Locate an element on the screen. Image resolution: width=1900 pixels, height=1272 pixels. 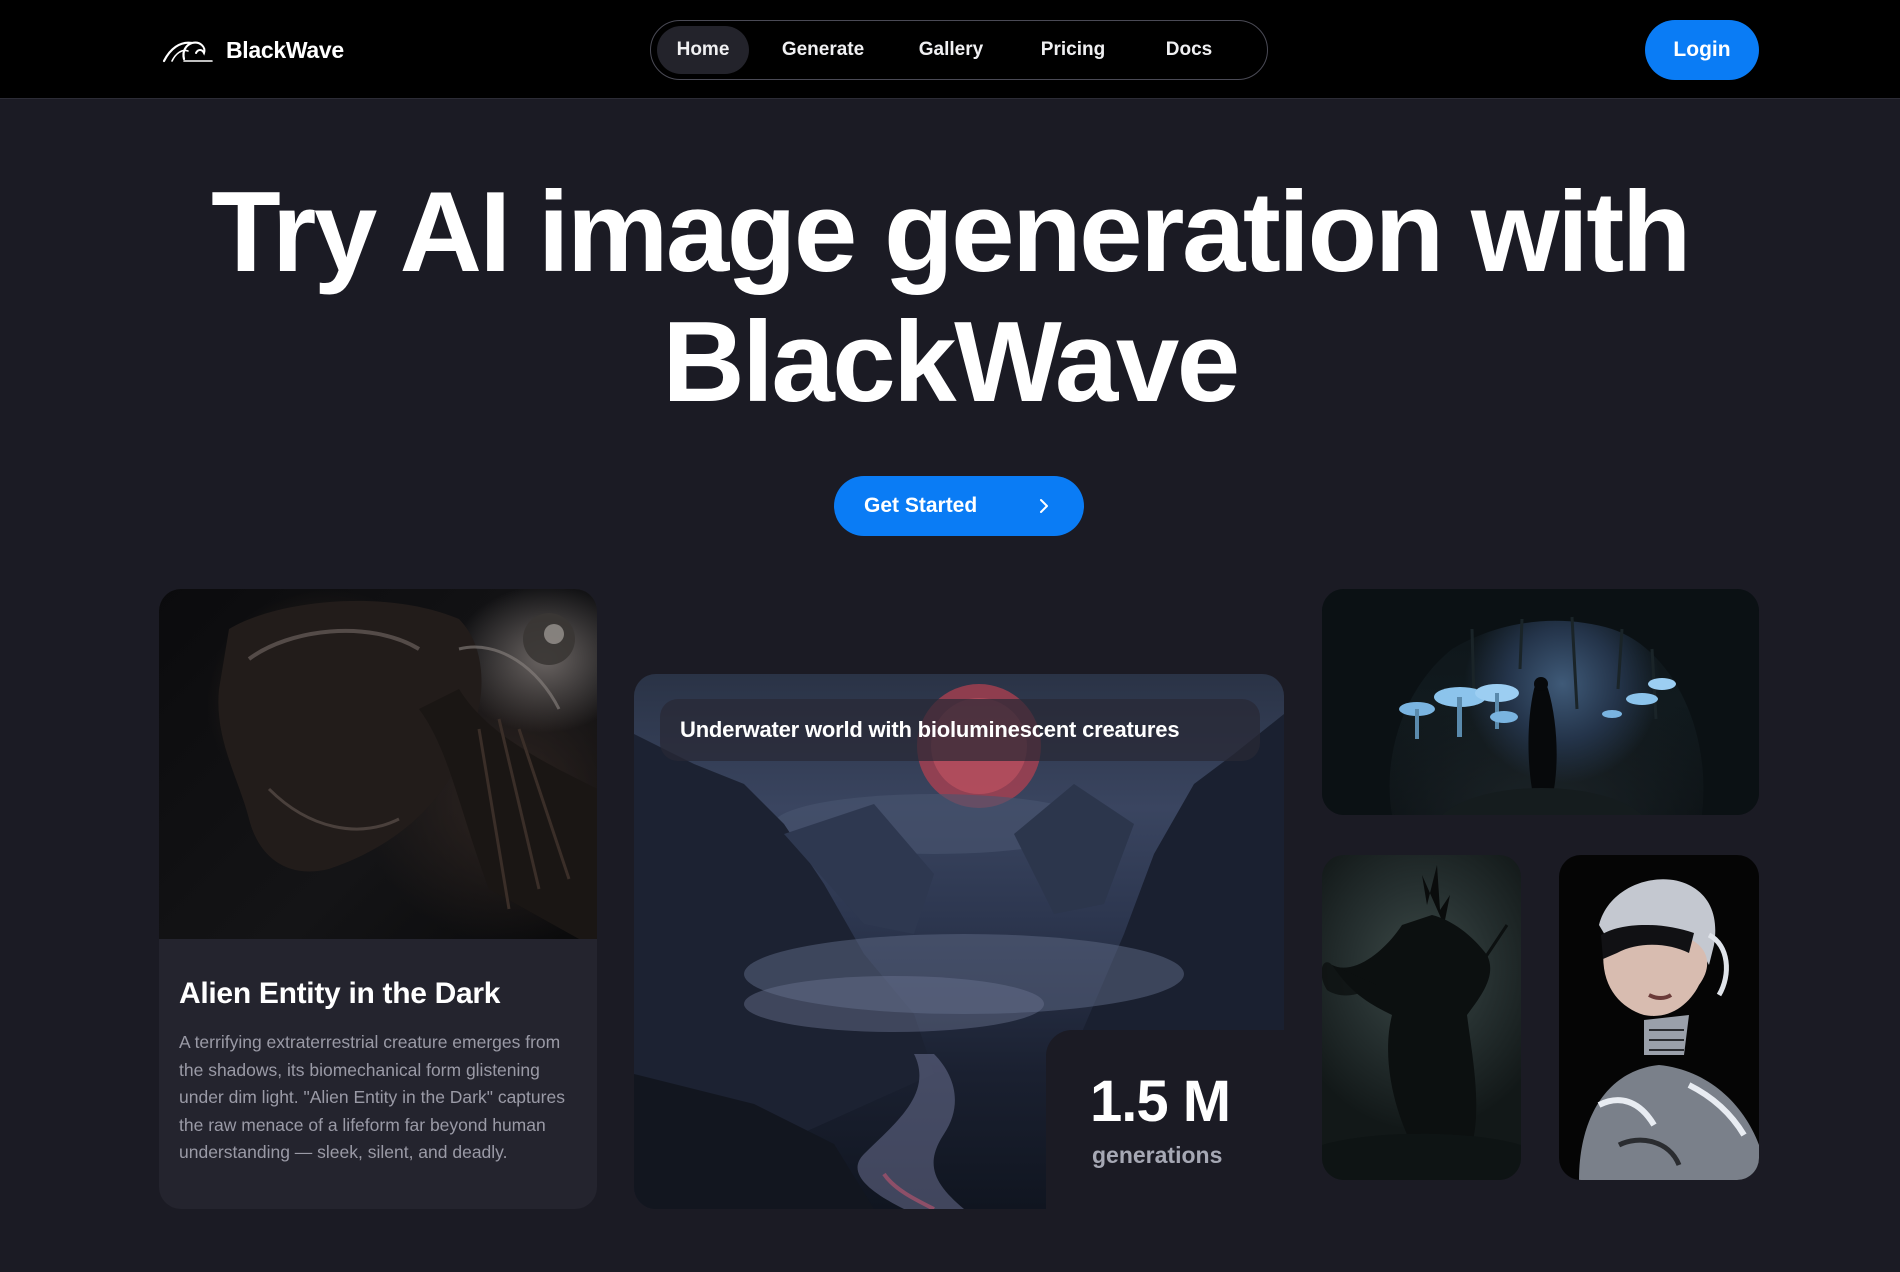
gallery-card-cyborg is located at coordinates (1659, 1017).